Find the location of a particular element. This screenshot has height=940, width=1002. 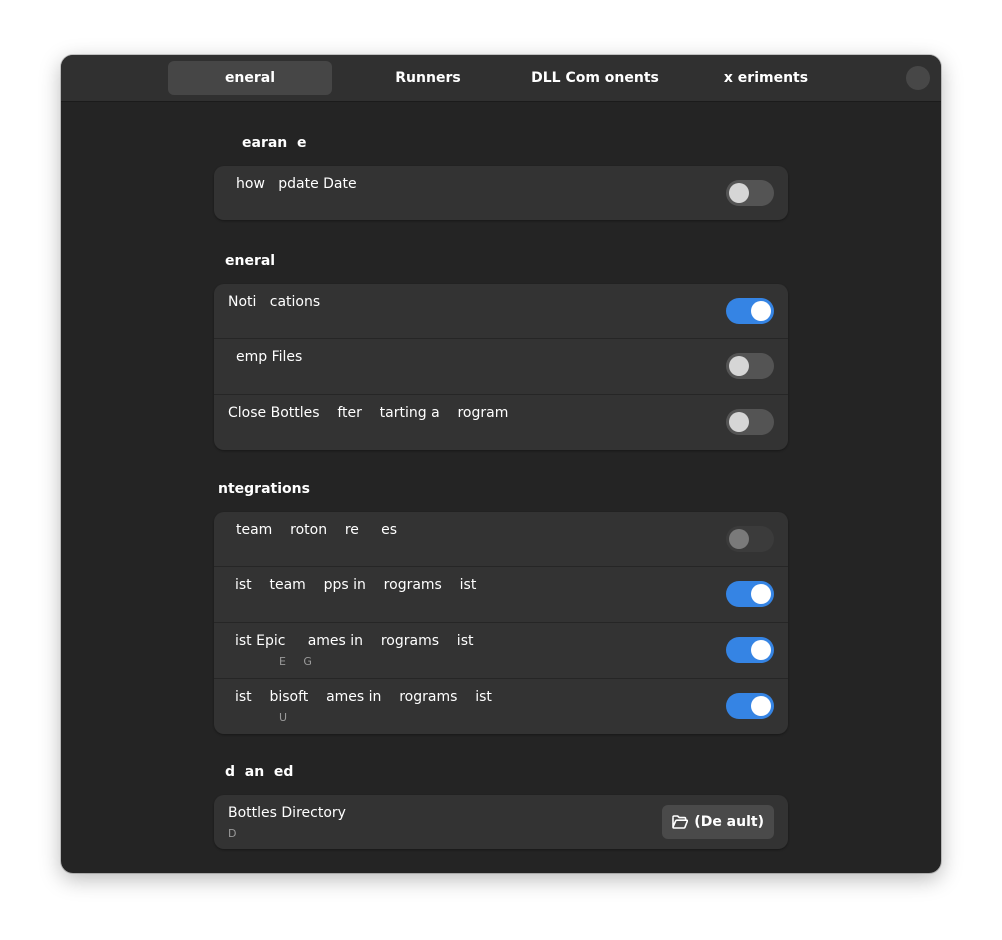

section-title-appearance: earan e is located at coordinates (274, 143).